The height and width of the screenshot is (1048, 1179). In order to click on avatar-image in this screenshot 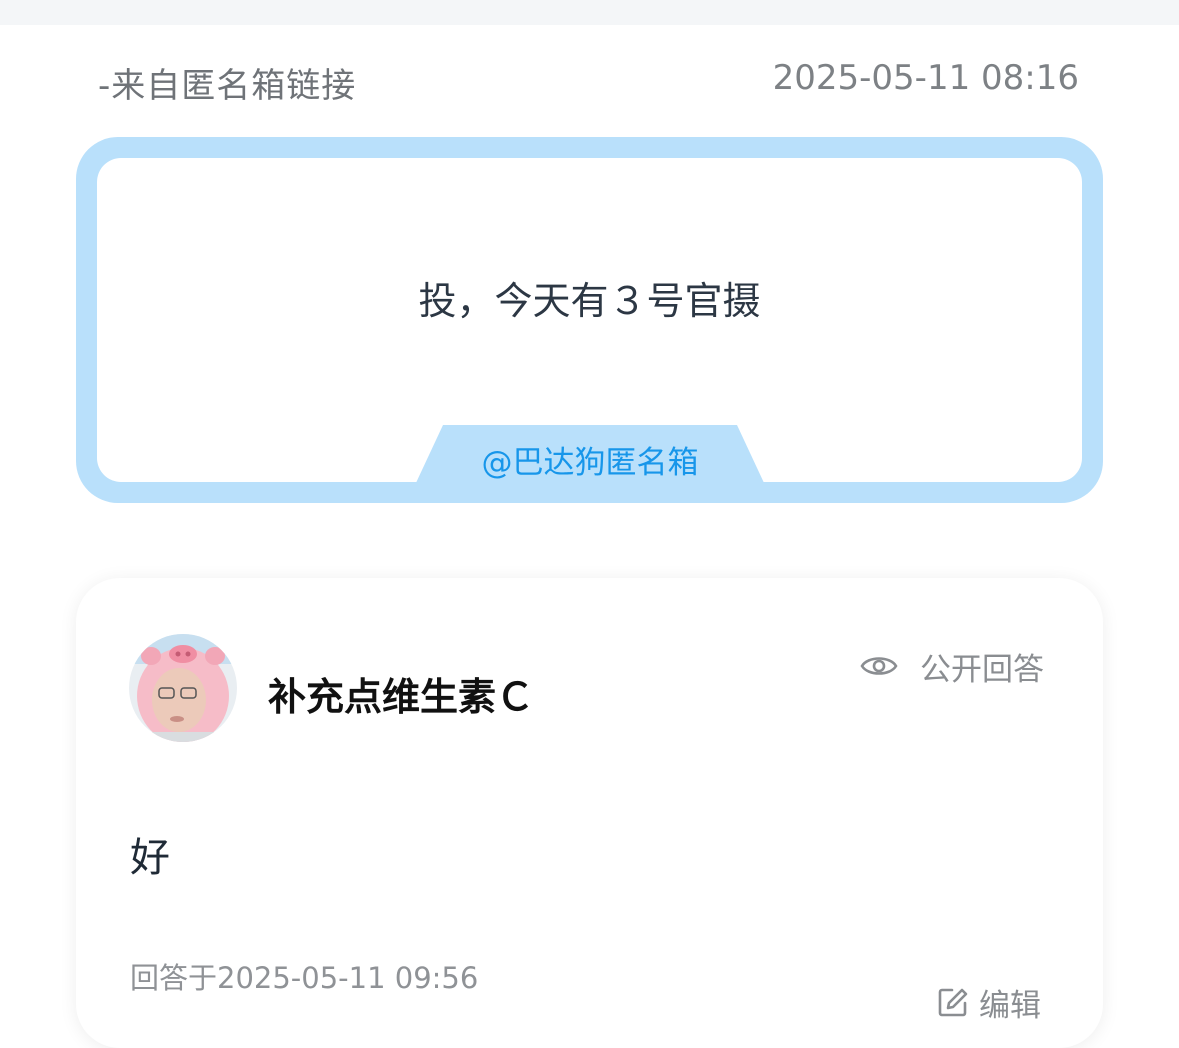, I will do `click(183, 688)`.